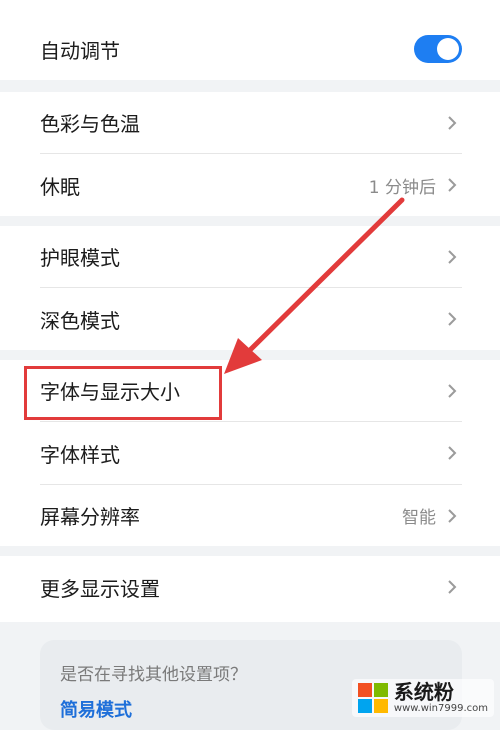  I want to click on more-display-right, so click(452, 587).